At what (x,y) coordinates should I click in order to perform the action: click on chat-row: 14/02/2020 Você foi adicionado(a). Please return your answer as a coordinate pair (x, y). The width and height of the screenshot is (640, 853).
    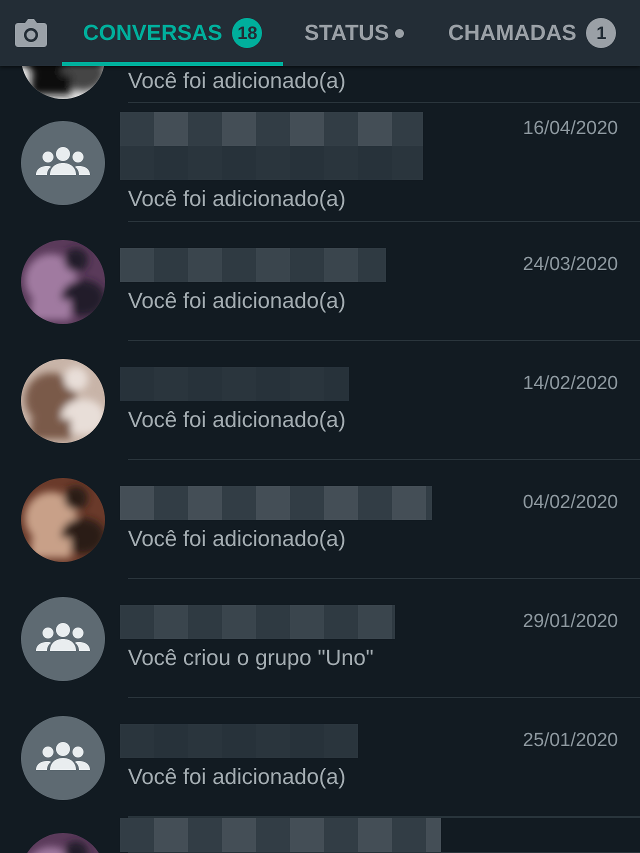
    Looking at the image, I should click on (320, 400).